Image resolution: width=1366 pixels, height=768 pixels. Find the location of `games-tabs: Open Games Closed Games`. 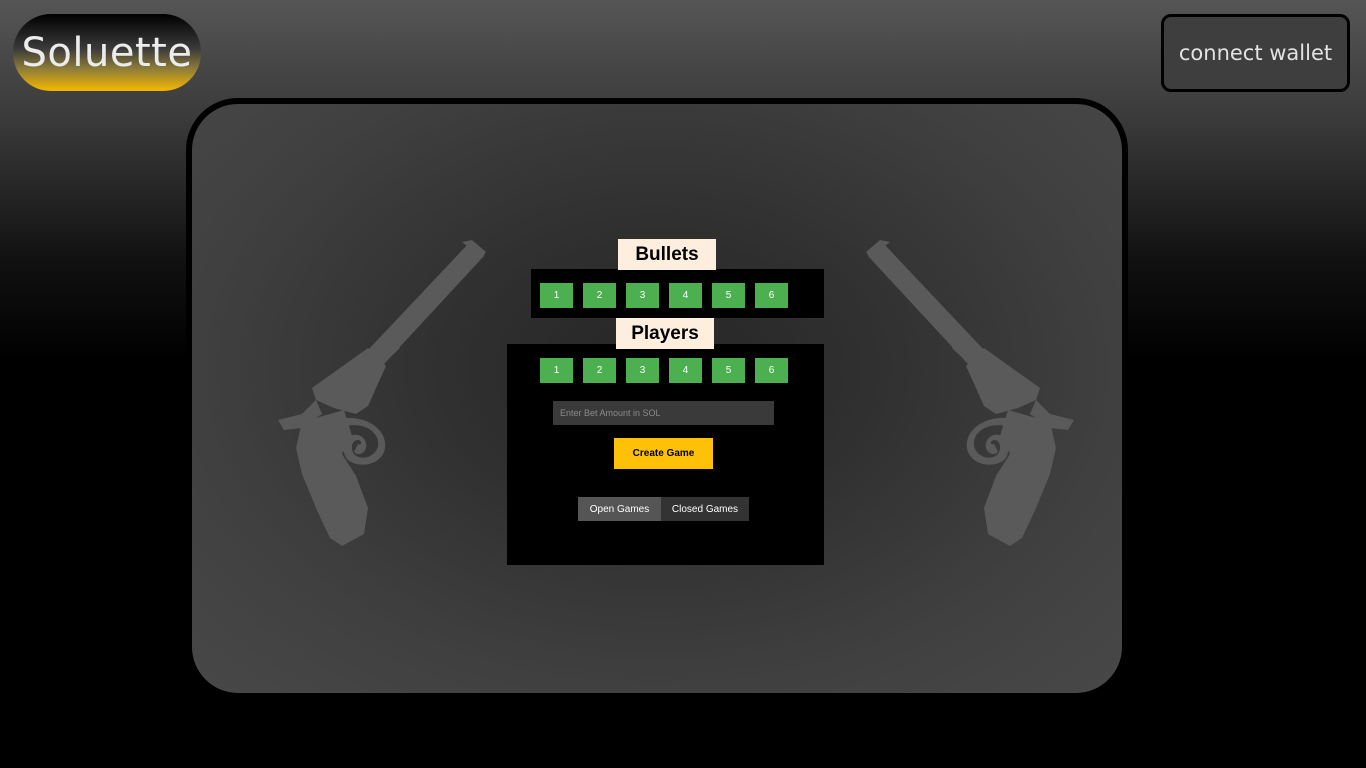

games-tabs: Open Games Closed Games is located at coordinates (663, 509).